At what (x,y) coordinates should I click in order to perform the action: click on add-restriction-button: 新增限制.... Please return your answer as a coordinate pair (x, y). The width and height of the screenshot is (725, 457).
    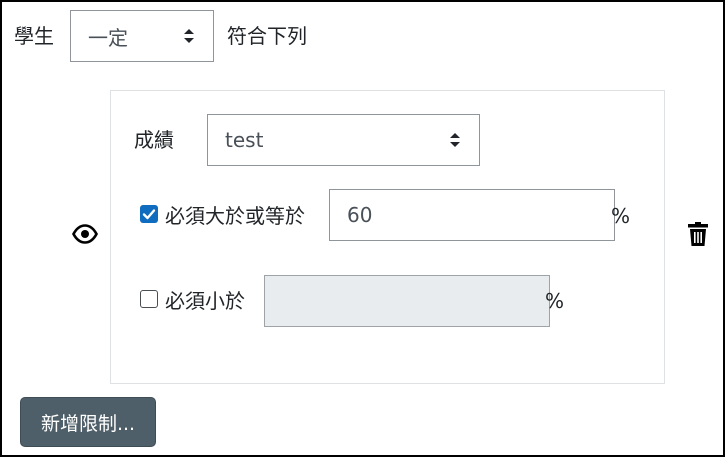
    Looking at the image, I should click on (88, 422).